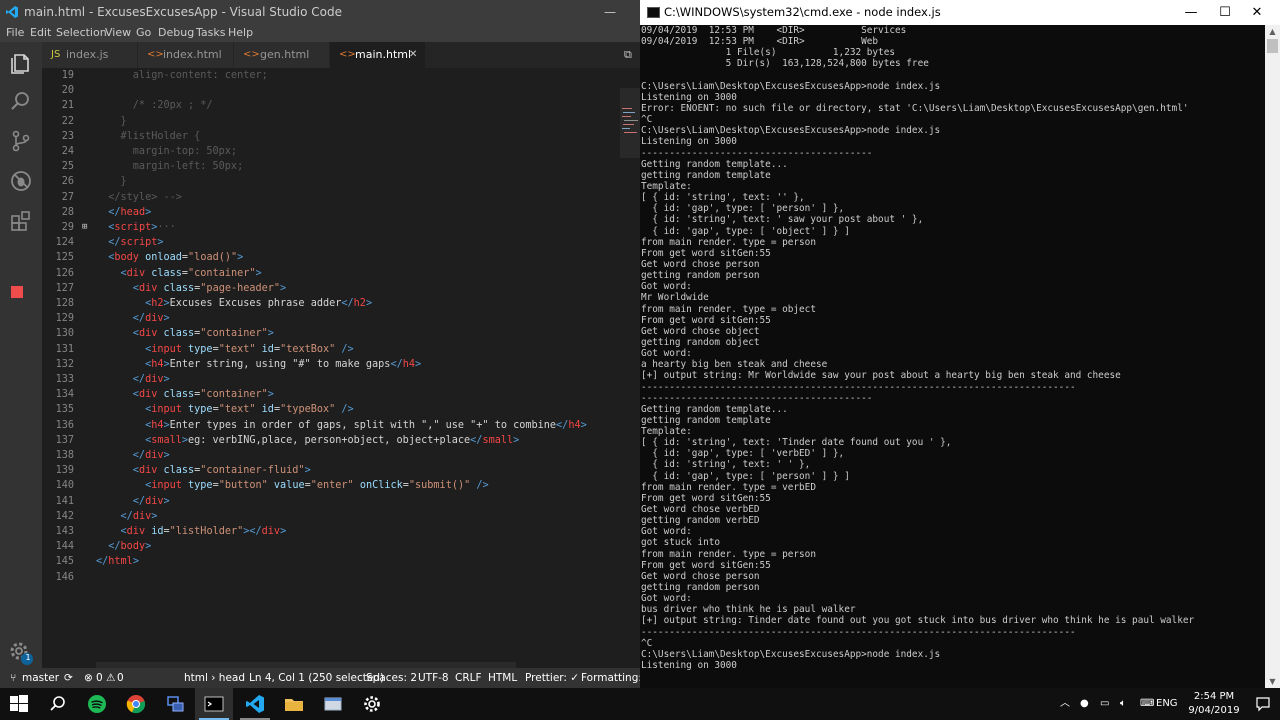 Image resolution: width=1280 pixels, height=720 pixels. Describe the element at coordinates (331, 136) in the screenshot. I see `code-line: 23 #listHolder {` at that location.